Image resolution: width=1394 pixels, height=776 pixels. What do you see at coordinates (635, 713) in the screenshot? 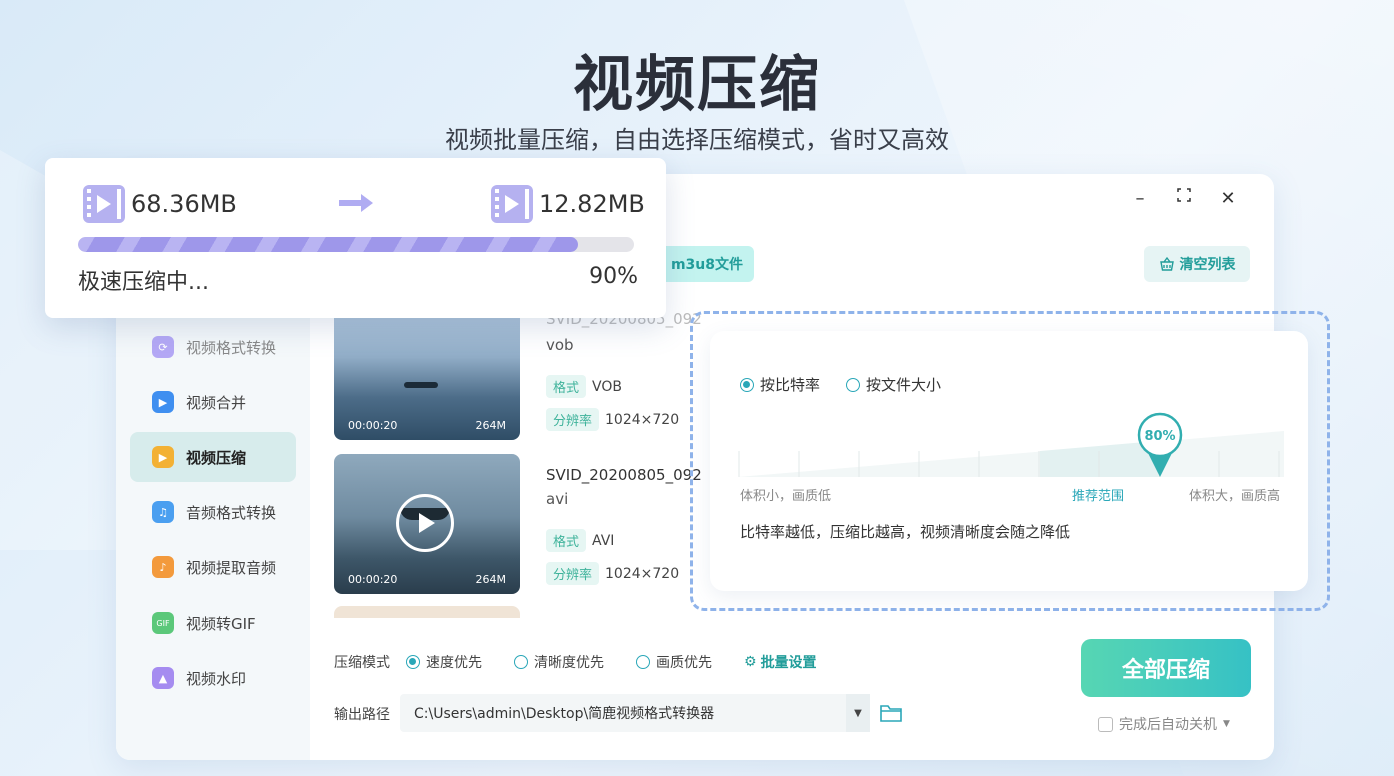
I see `output-path-field: C:\Users\admin\Desktop\简鹿视频格式转换器` at bounding box center [635, 713].